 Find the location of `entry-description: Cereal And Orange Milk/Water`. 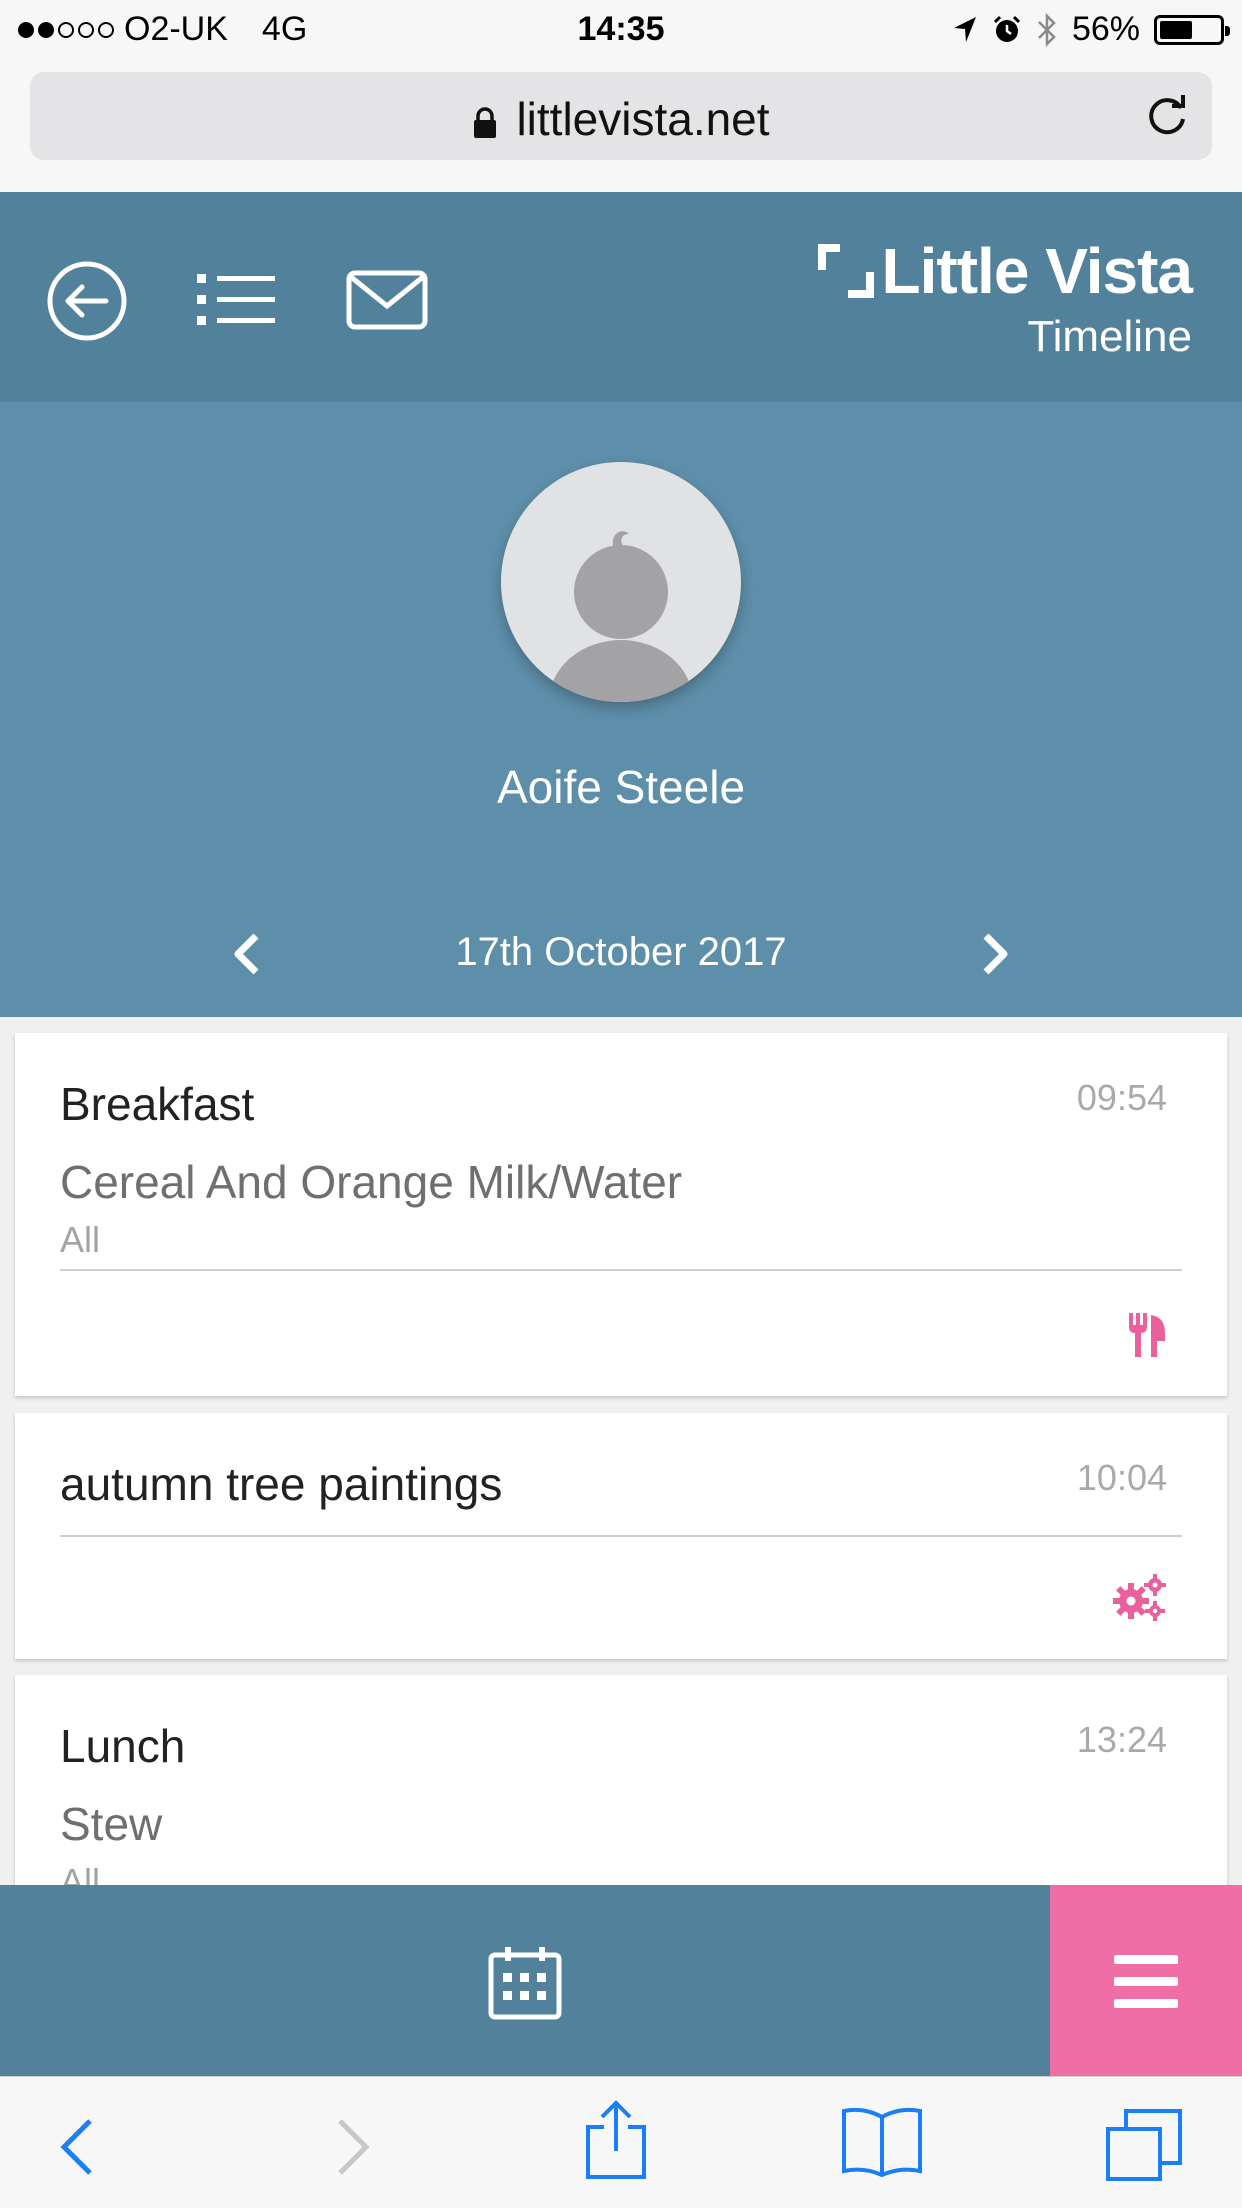

entry-description: Cereal And Orange Milk/Water is located at coordinates (371, 1182).